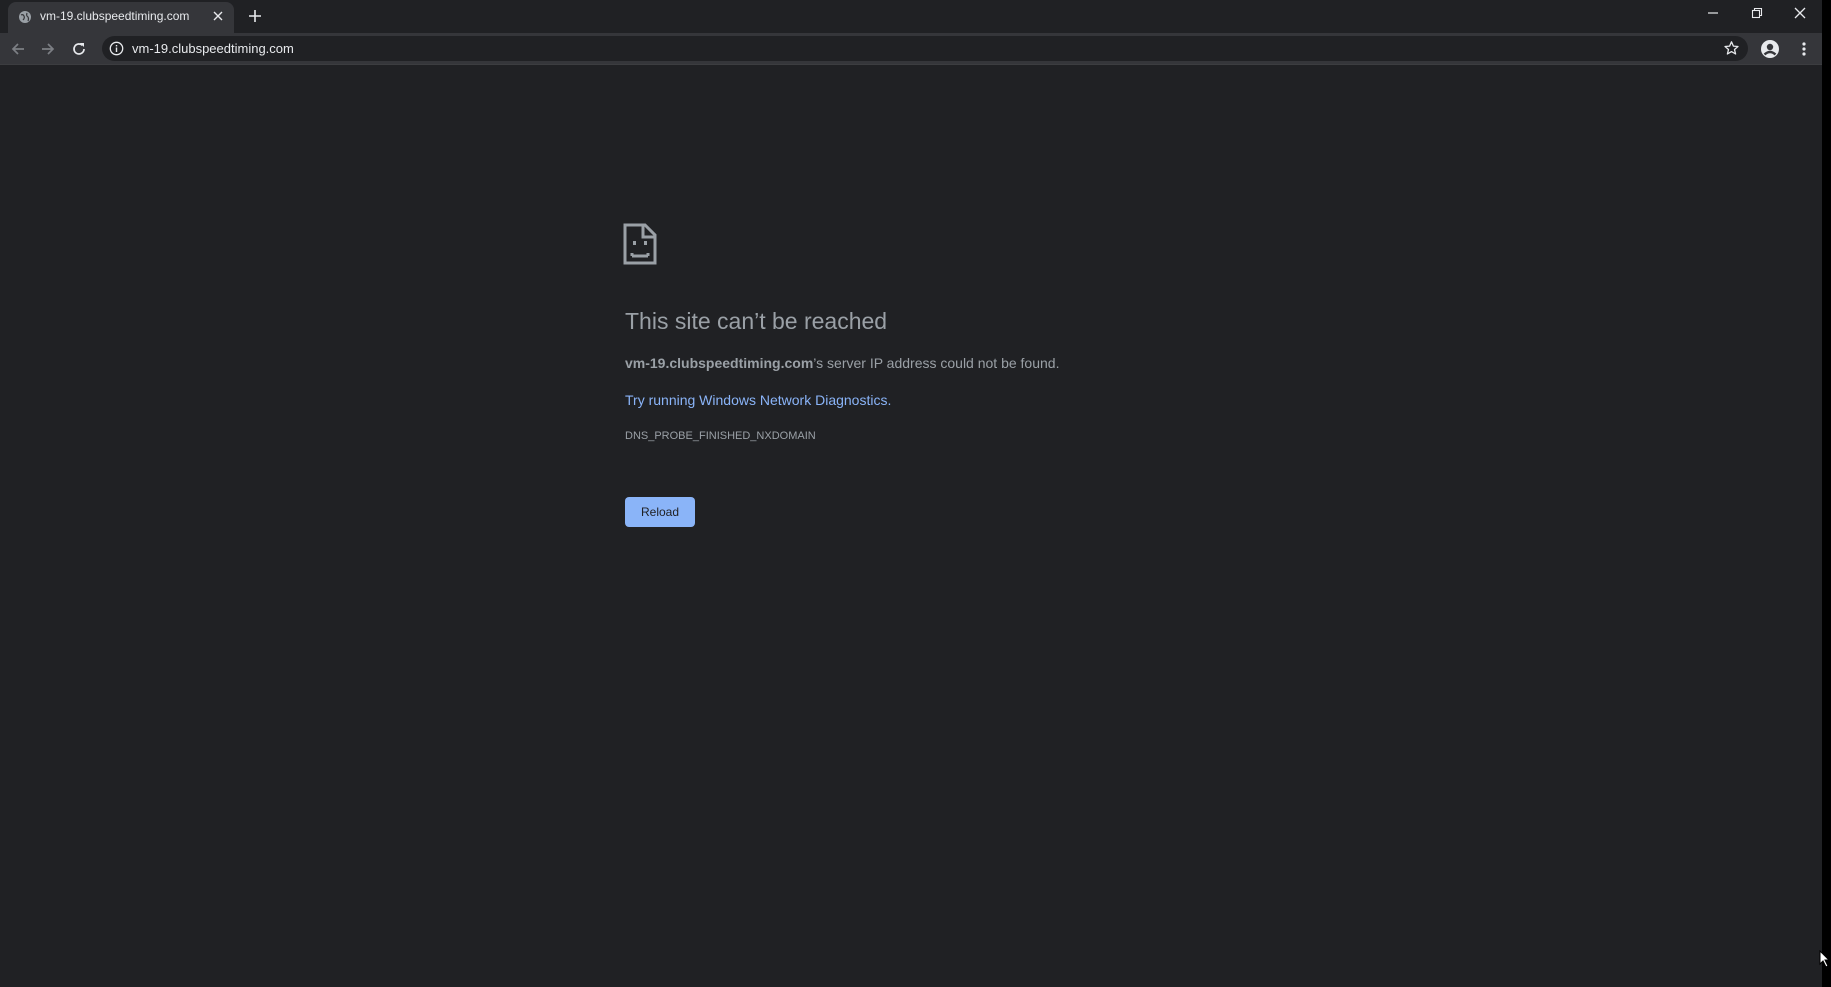 This screenshot has width=1831, height=987. I want to click on refresh-icon, so click(79, 49).